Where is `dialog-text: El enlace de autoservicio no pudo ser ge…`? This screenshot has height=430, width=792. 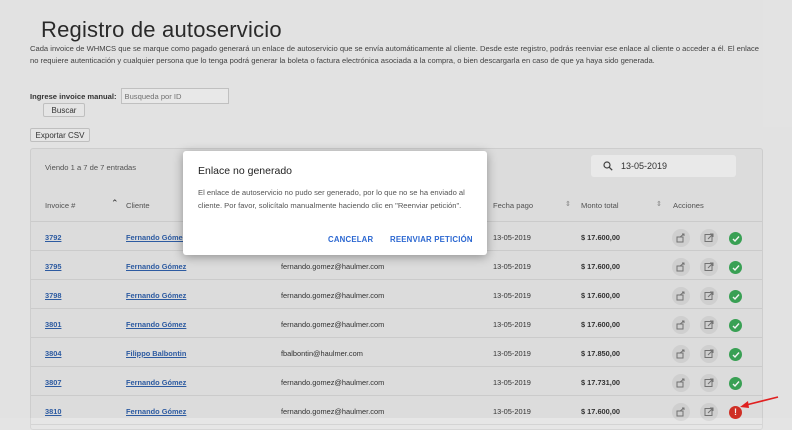 dialog-text: El enlace de autoservicio no pudo ser ge… is located at coordinates (331, 199).